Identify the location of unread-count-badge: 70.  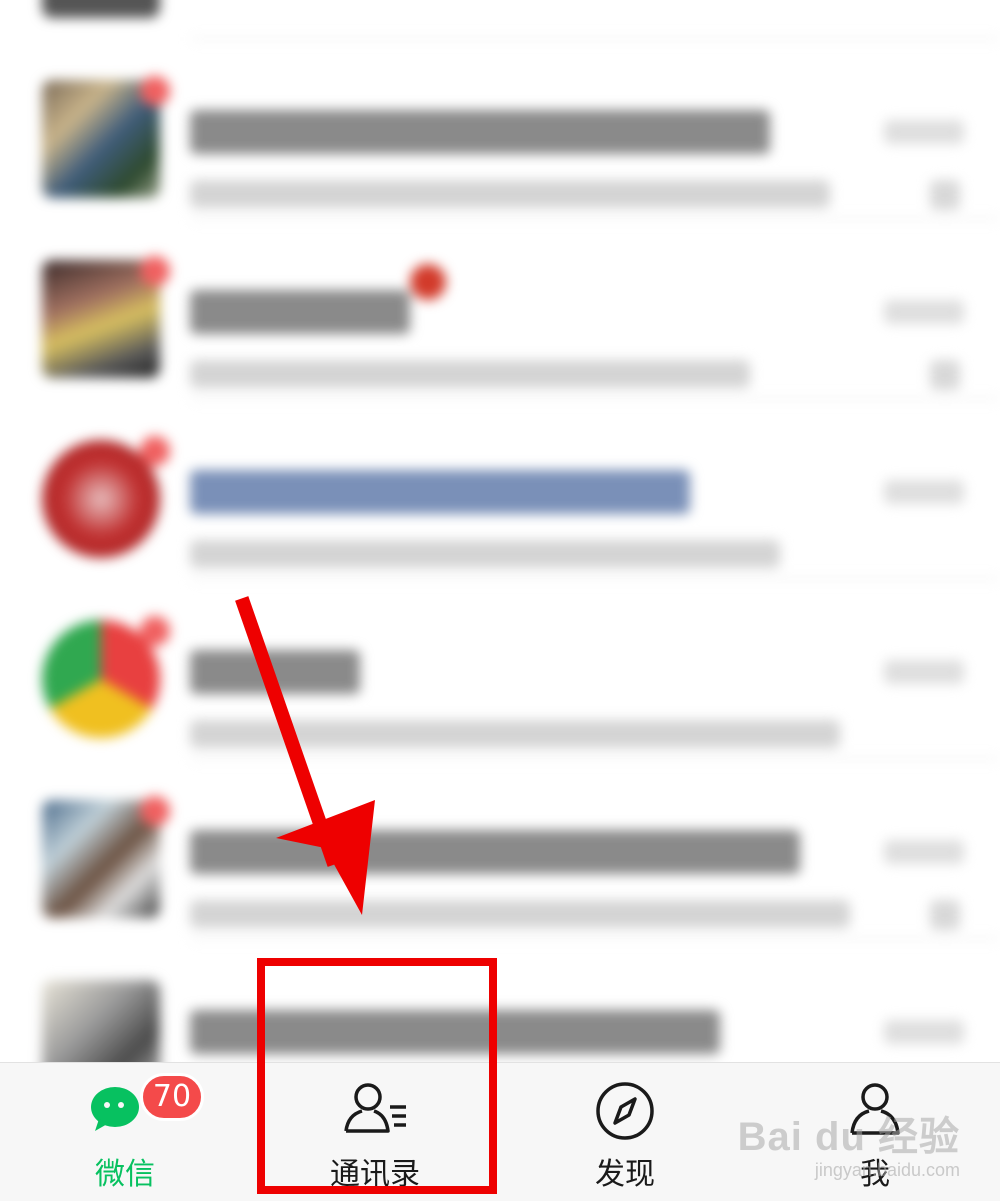
(172, 1097).